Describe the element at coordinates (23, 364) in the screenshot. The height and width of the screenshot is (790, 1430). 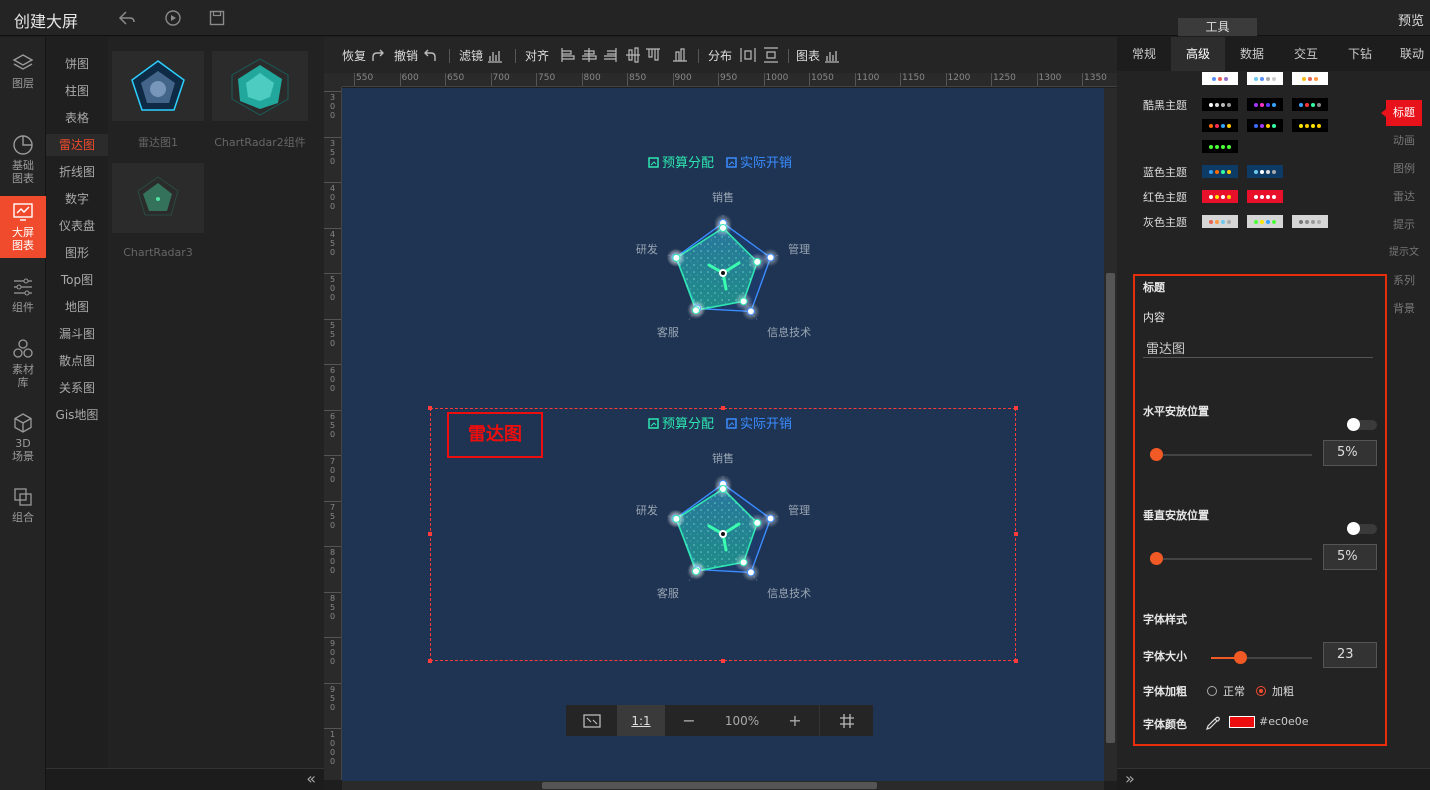
I see `nav-item-assets: 素材库` at that location.